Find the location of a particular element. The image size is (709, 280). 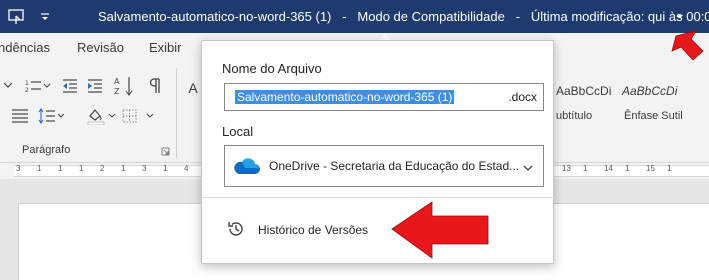

compatibility-mode: Modo de Compatibilidade is located at coordinates (431, 16).